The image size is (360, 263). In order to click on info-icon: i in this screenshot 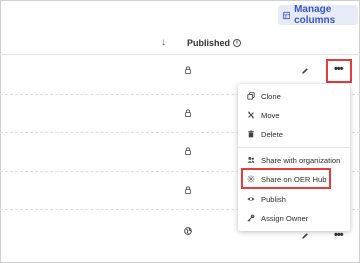, I will do `click(237, 43)`.